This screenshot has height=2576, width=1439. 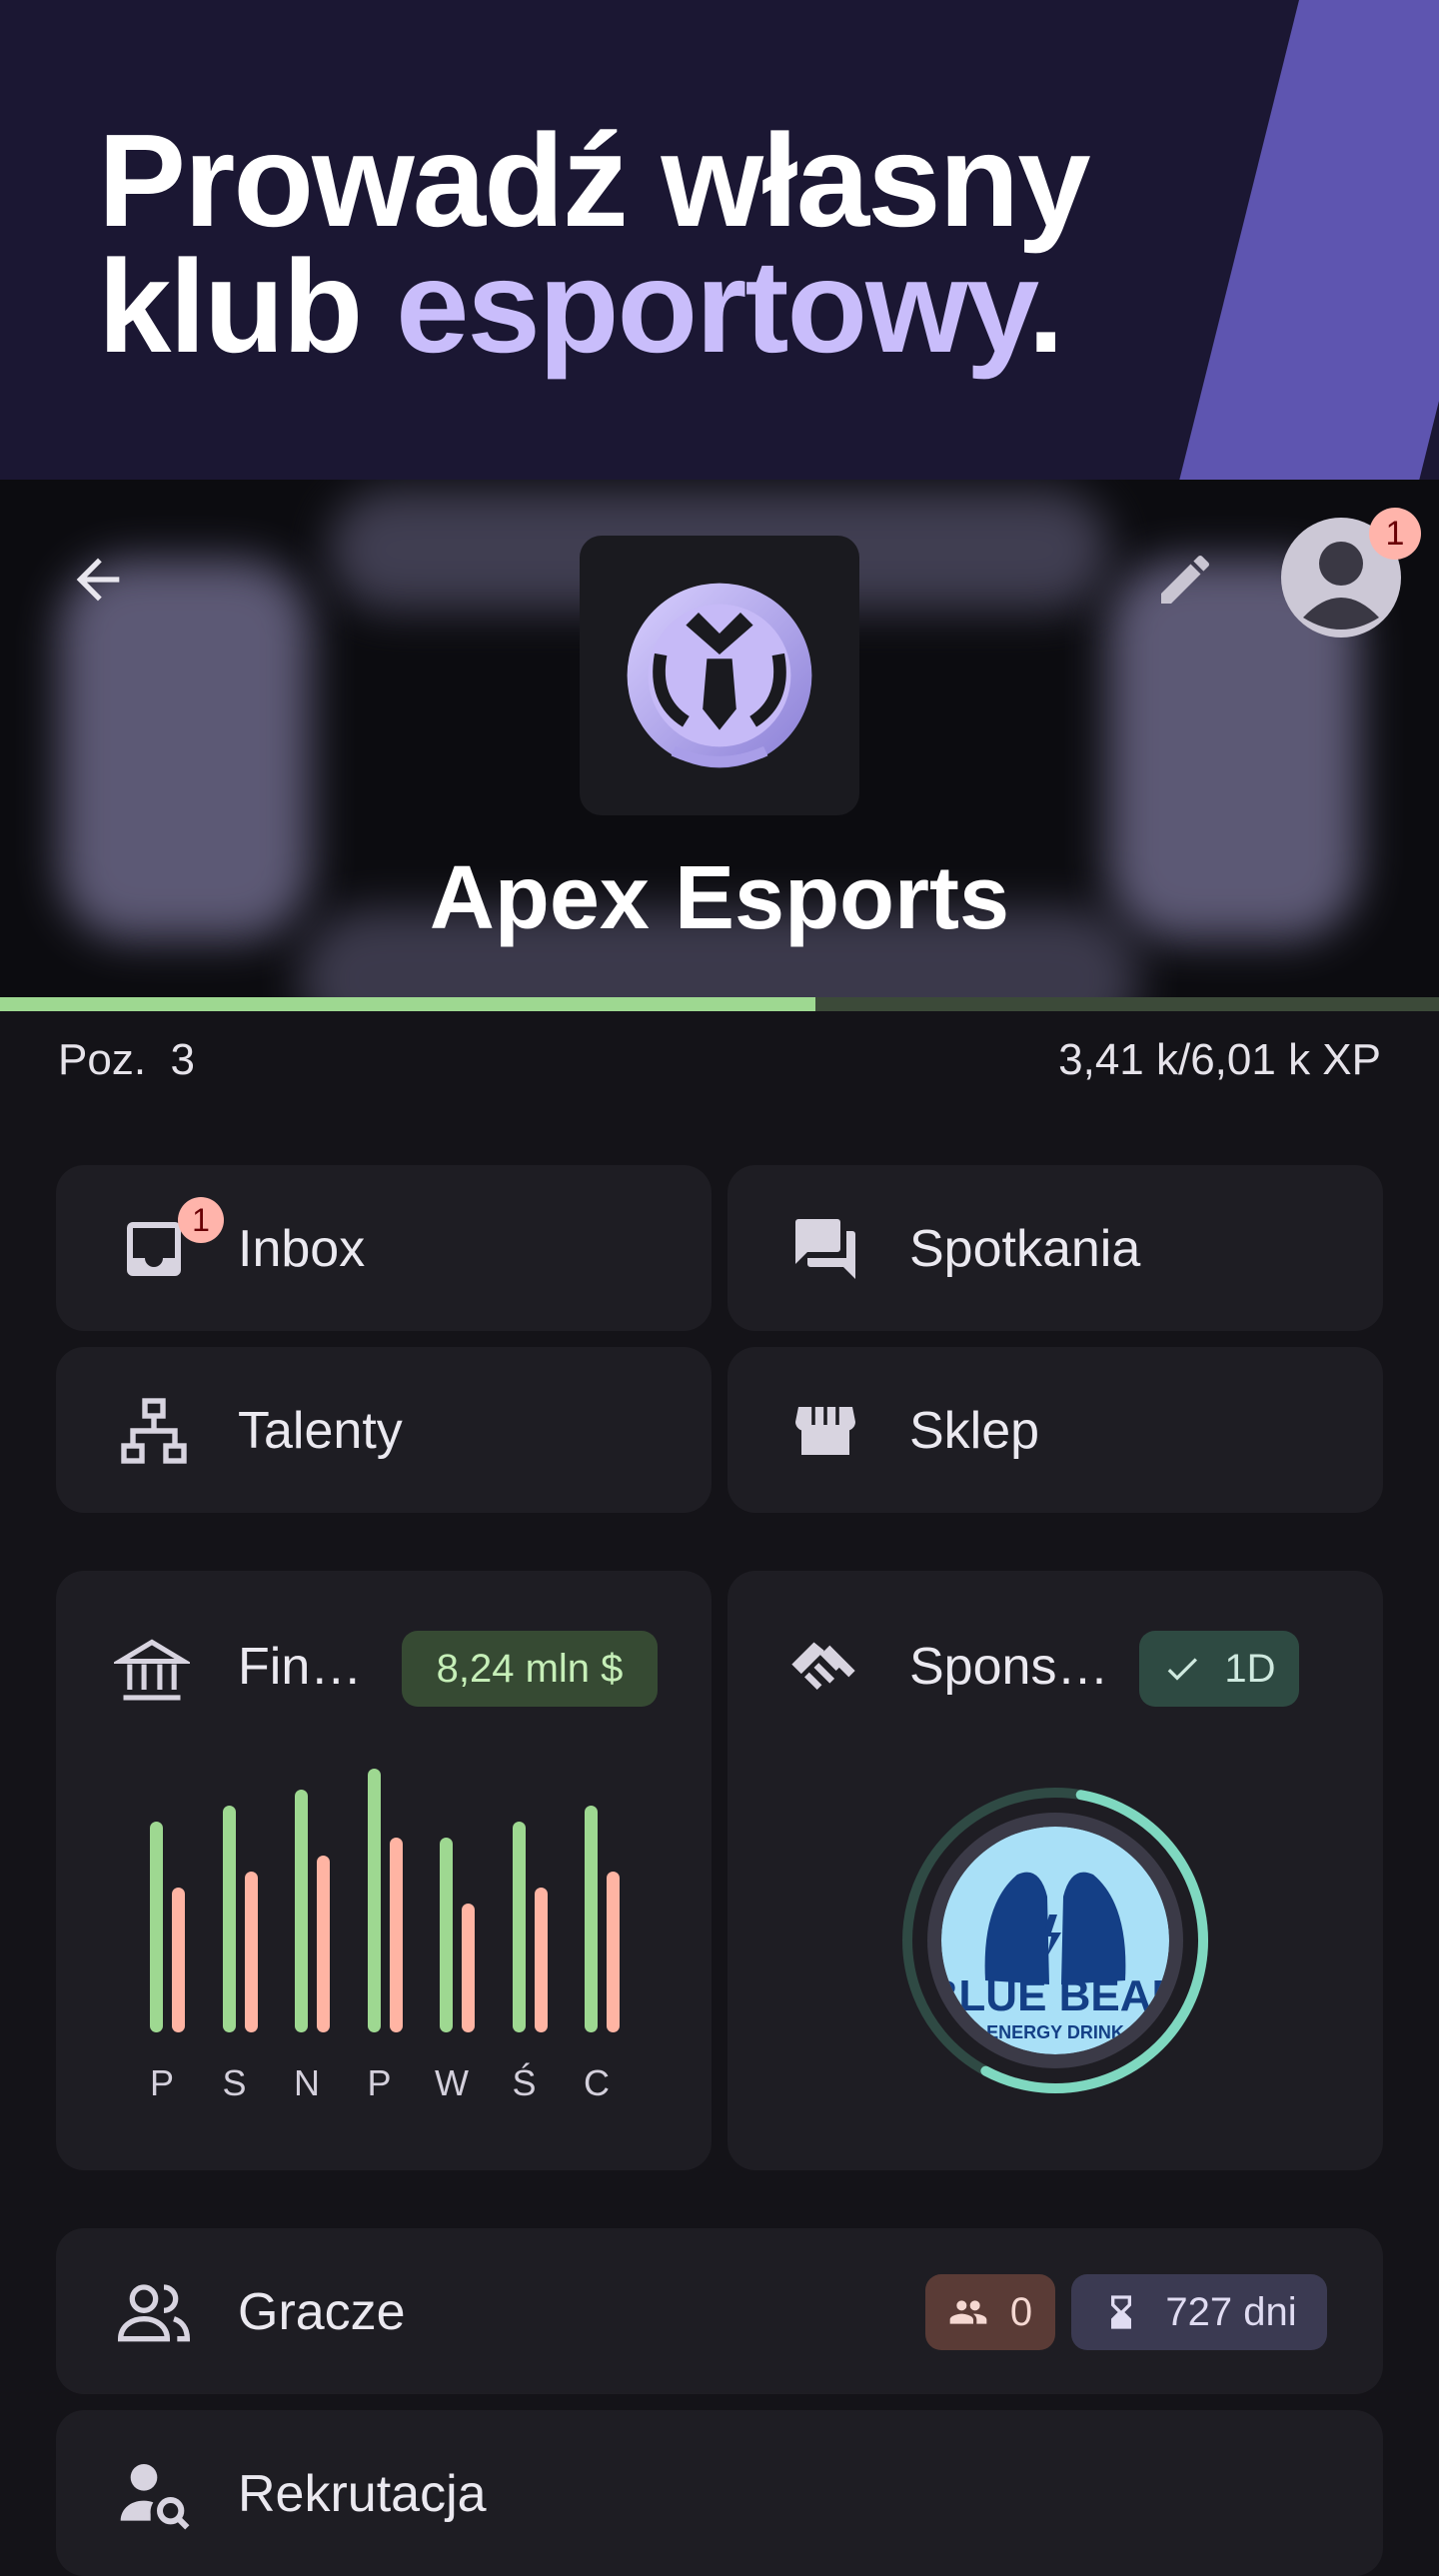 What do you see at coordinates (307, 2082) in the screenshot?
I see `day-label: N` at bounding box center [307, 2082].